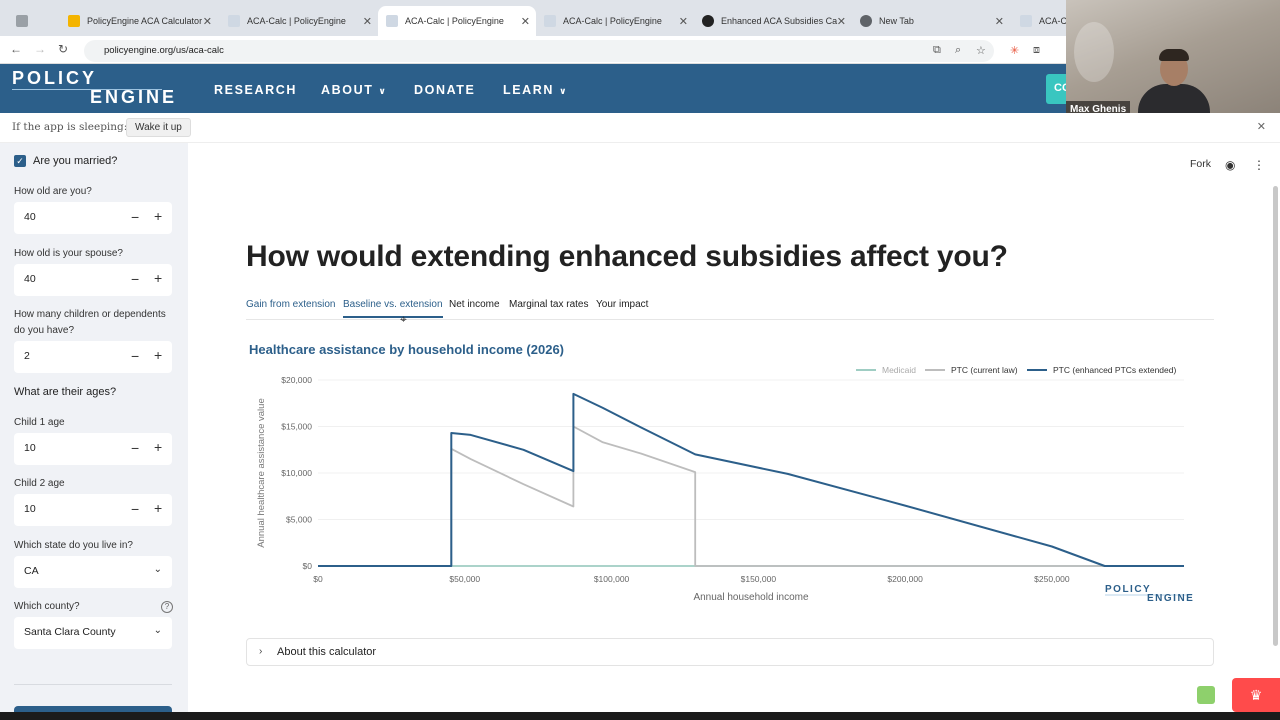  What do you see at coordinates (53, 191) in the screenshot?
I see `age-label: How old are you?` at bounding box center [53, 191].